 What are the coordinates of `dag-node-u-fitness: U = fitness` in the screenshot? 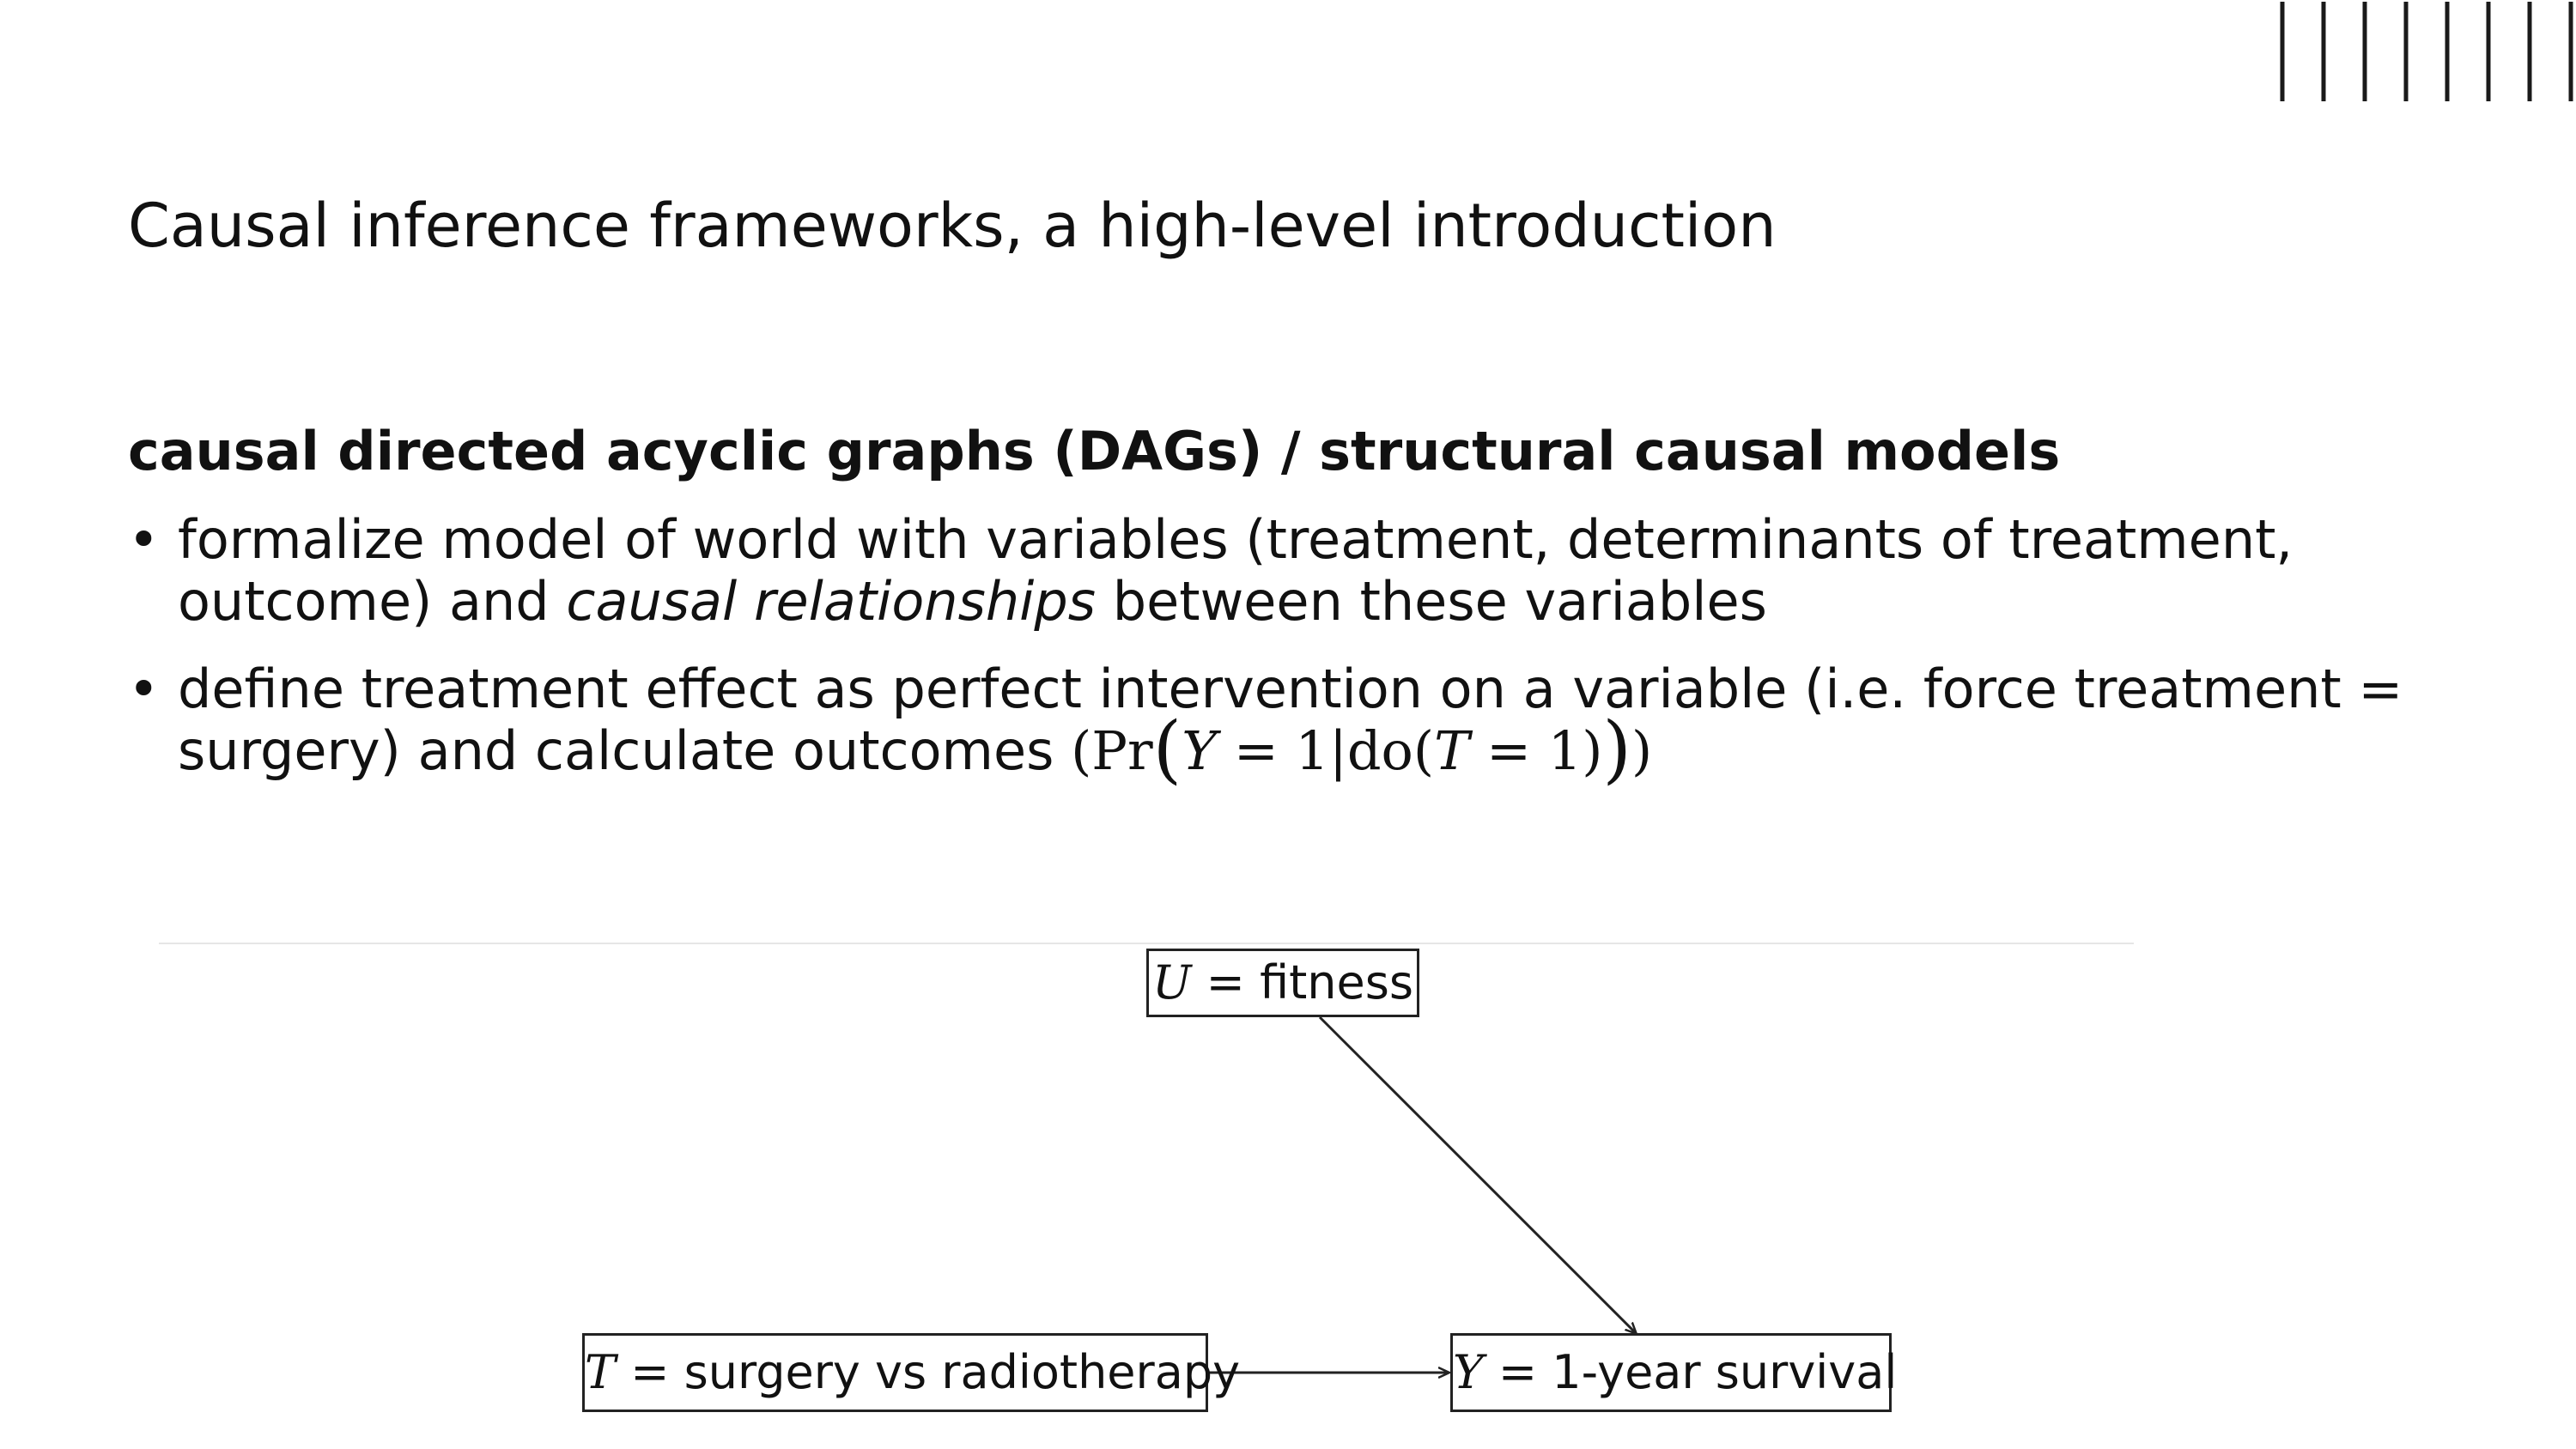 It's located at (1283, 983).